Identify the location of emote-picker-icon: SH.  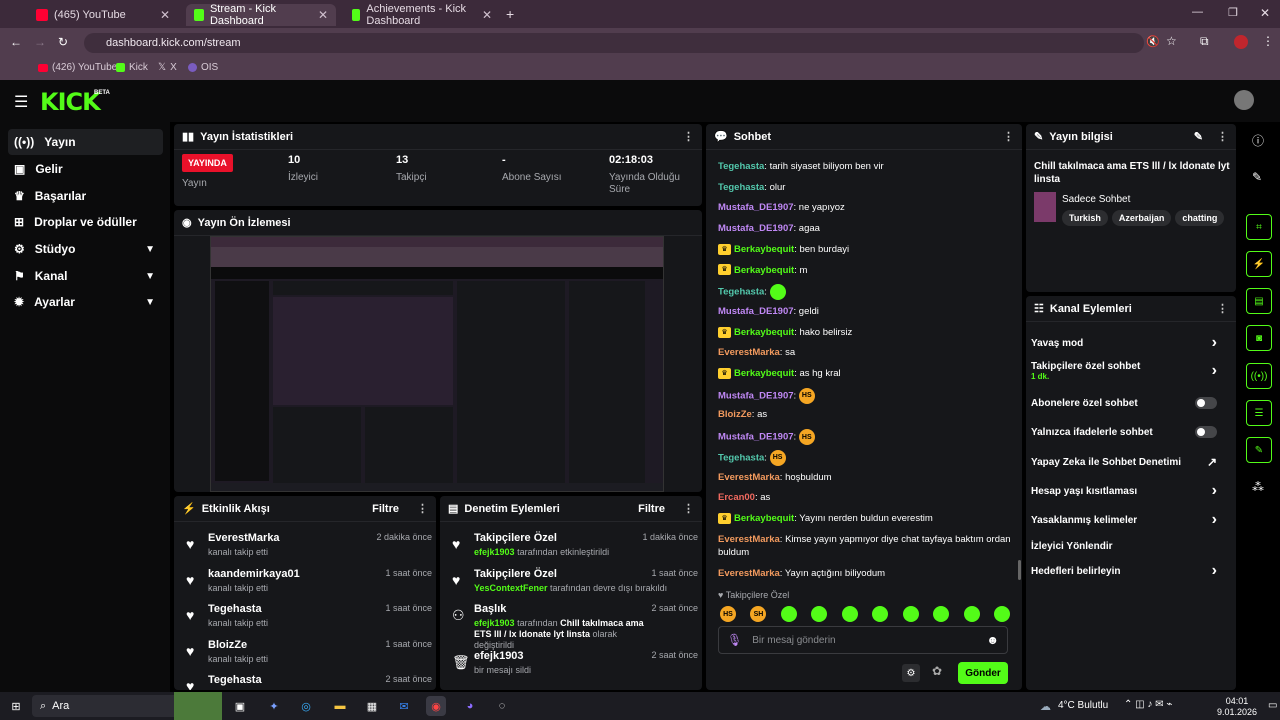
(758, 614).